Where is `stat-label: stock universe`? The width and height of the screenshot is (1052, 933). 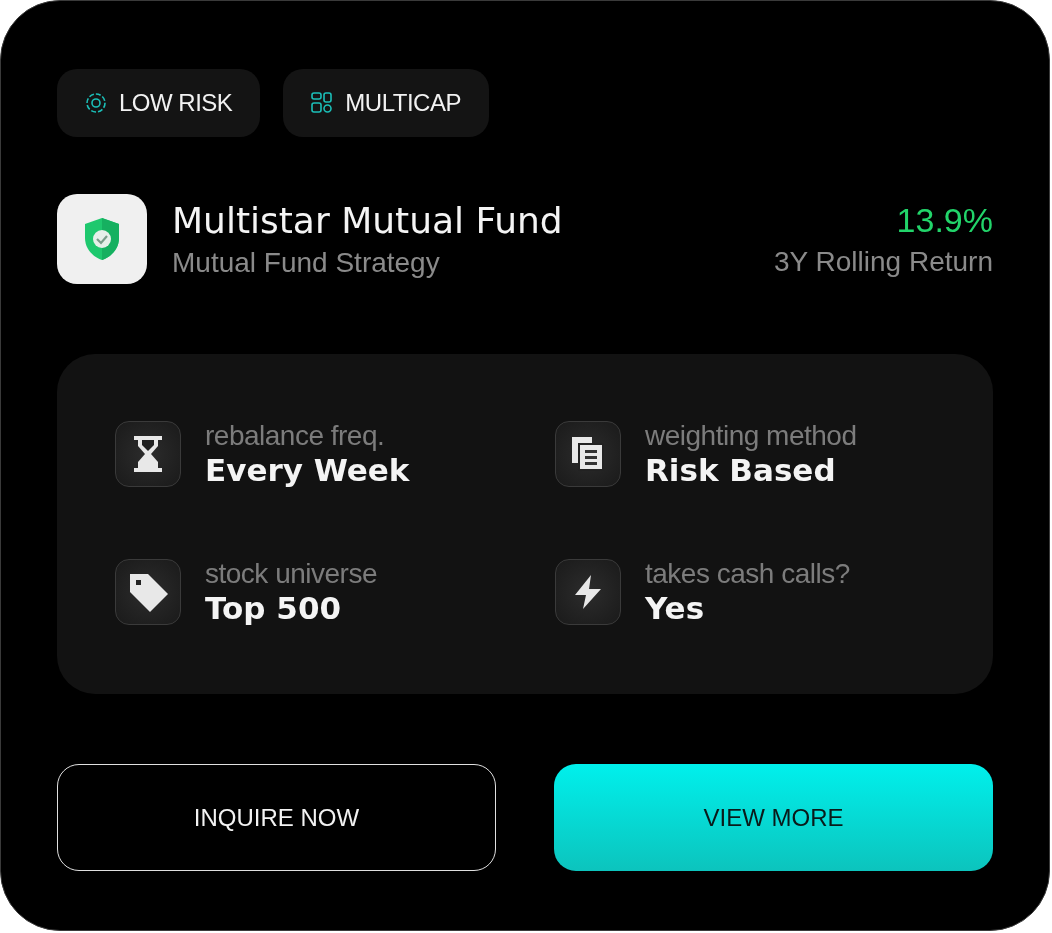
stat-label: stock universe is located at coordinates (291, 574).